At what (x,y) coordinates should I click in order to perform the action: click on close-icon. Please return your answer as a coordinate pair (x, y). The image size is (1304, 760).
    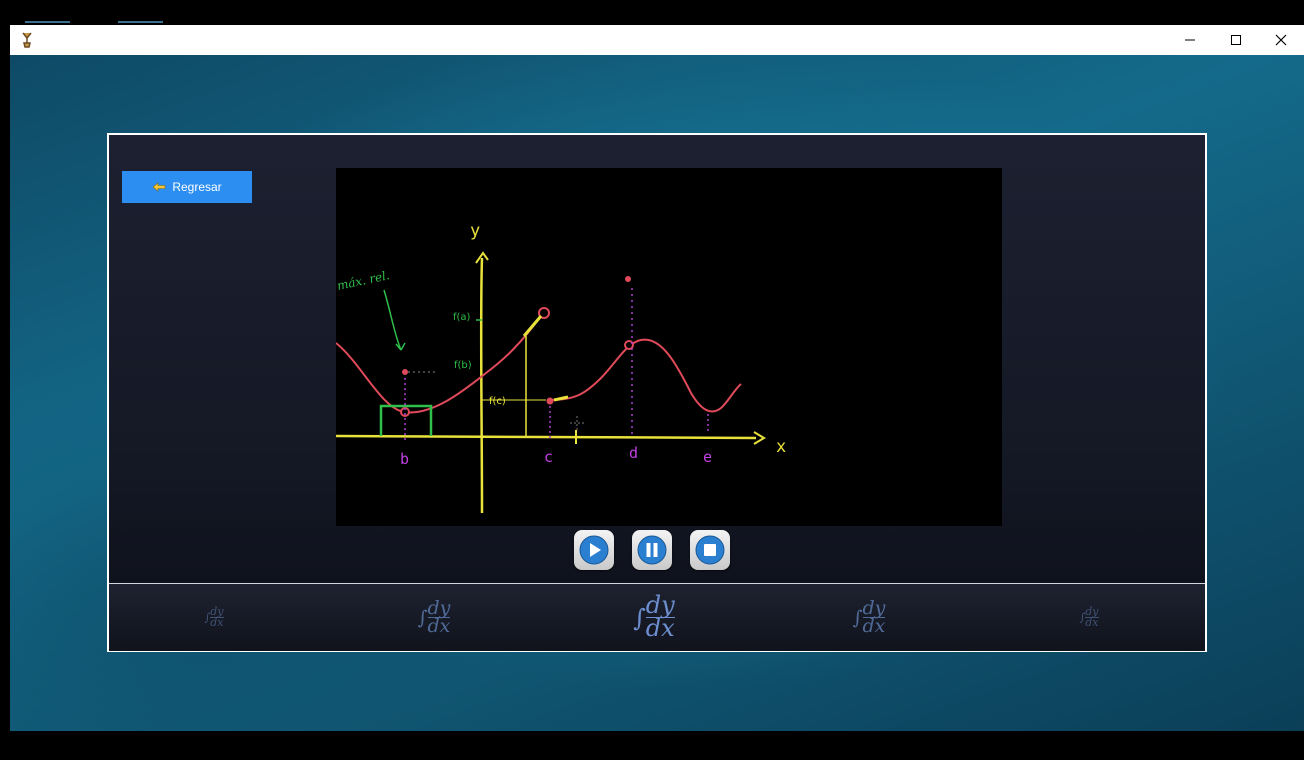
    Looking at the image, I should click on (1281, 40).